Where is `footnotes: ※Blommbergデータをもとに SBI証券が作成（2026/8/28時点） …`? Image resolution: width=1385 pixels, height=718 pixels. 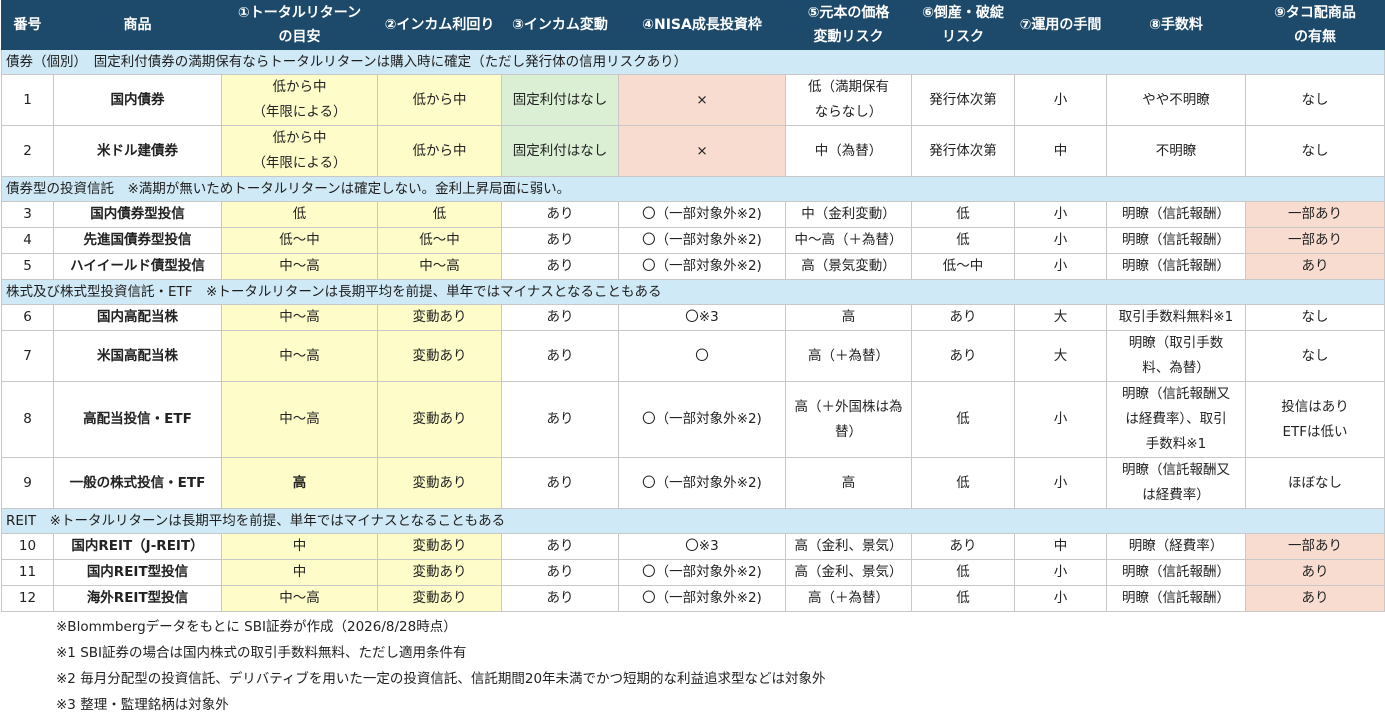
footnotes: ※Blommbergデータをもとに SBI証券が作成（2026/8/28時点） … is located at coordinates (441, 666).